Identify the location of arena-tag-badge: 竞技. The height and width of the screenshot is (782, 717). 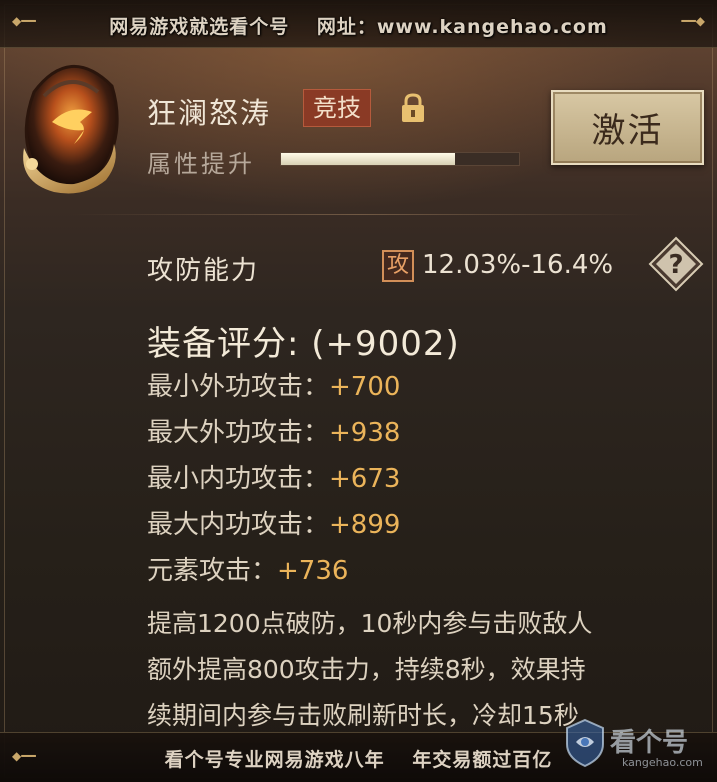
(337, 108).